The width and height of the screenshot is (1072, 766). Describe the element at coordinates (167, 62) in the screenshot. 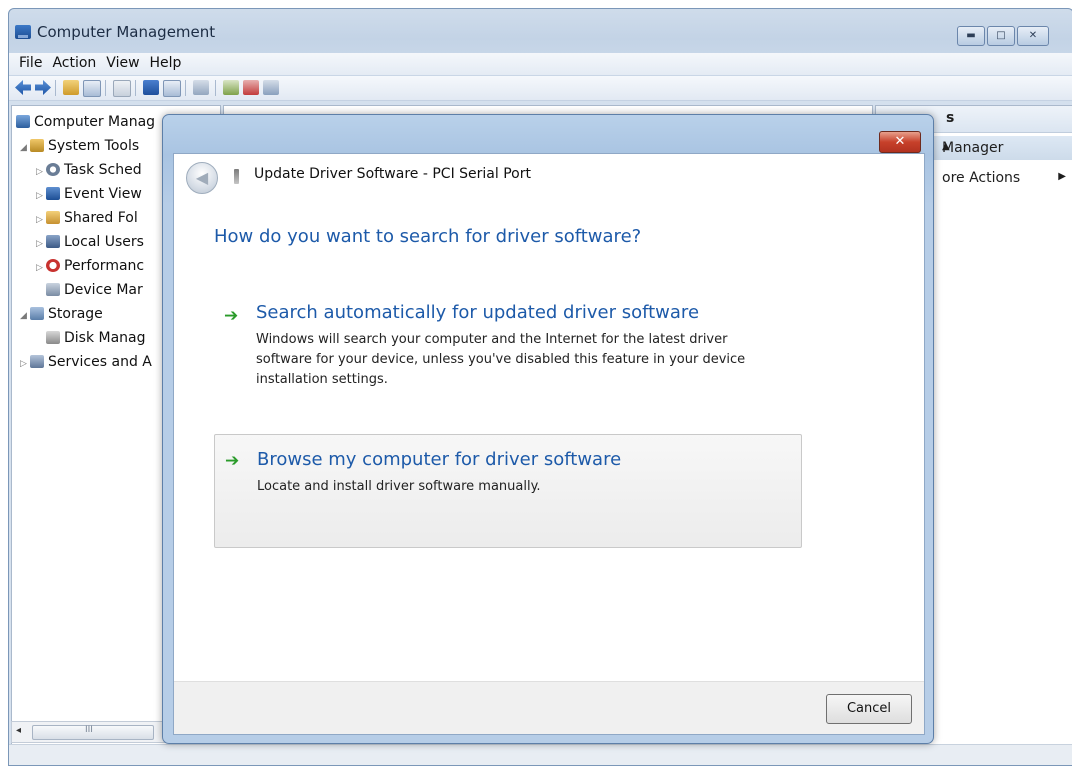

I see `menu-help: Help` at that location.